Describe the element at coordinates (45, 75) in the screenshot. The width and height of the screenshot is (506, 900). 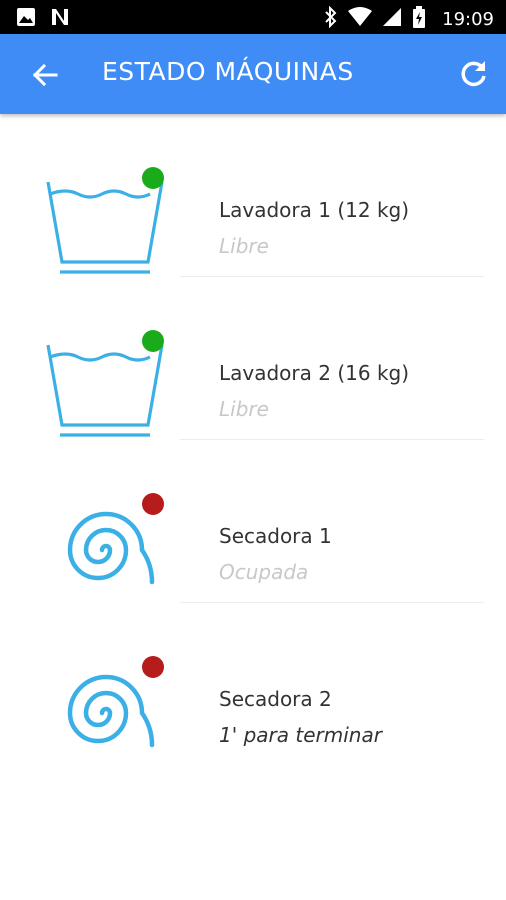
I see `back-arrow-icon` at that location.